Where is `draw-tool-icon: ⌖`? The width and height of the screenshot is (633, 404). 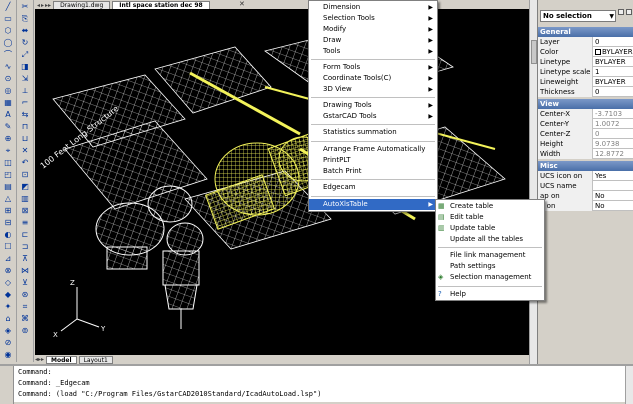
draw-tool-icon: ⌖ is located at coordinates (8, 150).